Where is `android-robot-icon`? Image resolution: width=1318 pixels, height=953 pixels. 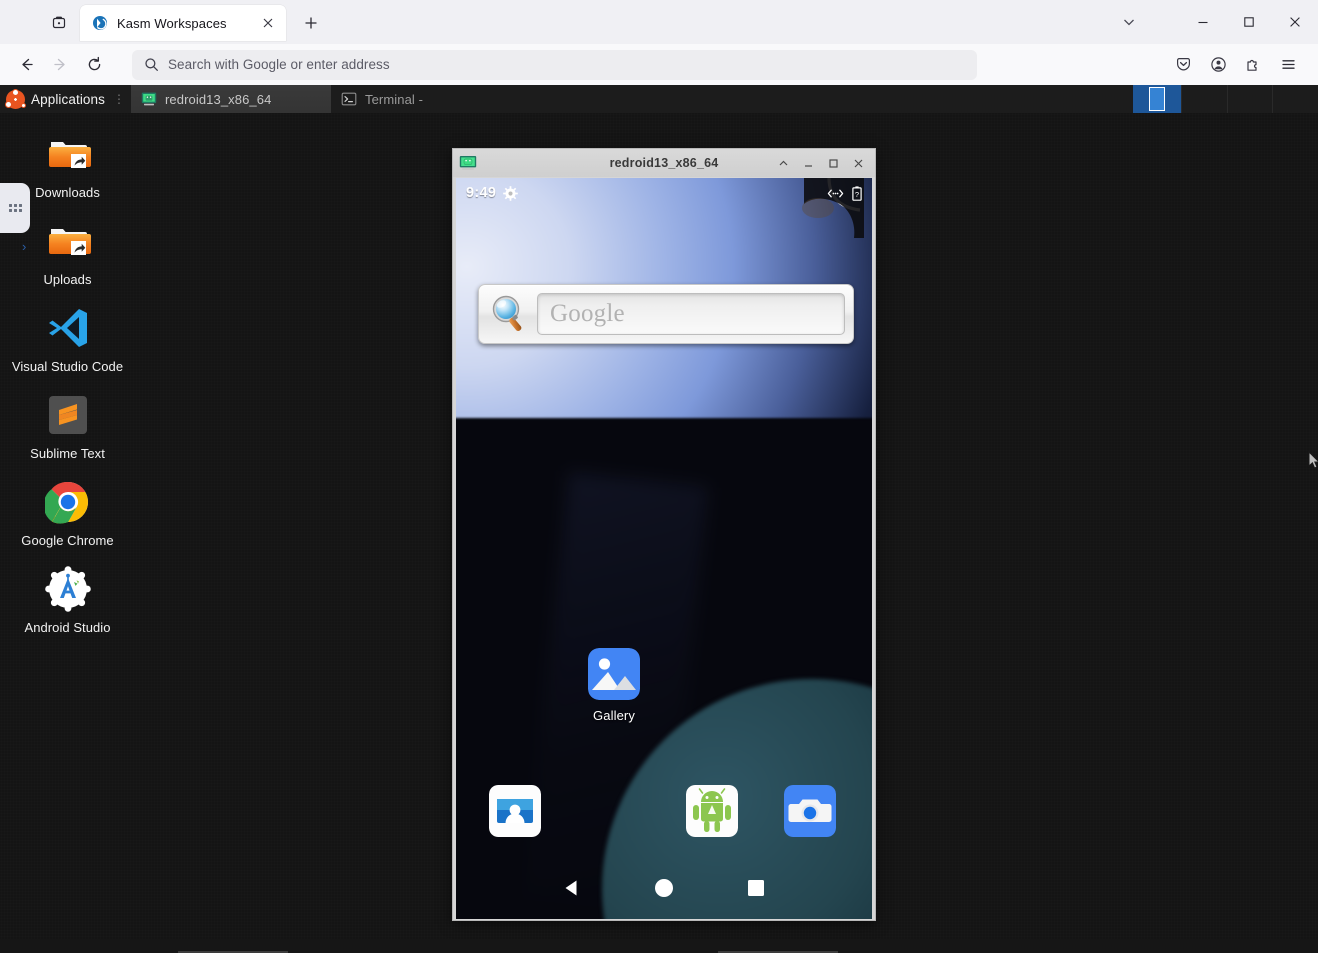 android-robot-icon is located at coordinates (712, 811).